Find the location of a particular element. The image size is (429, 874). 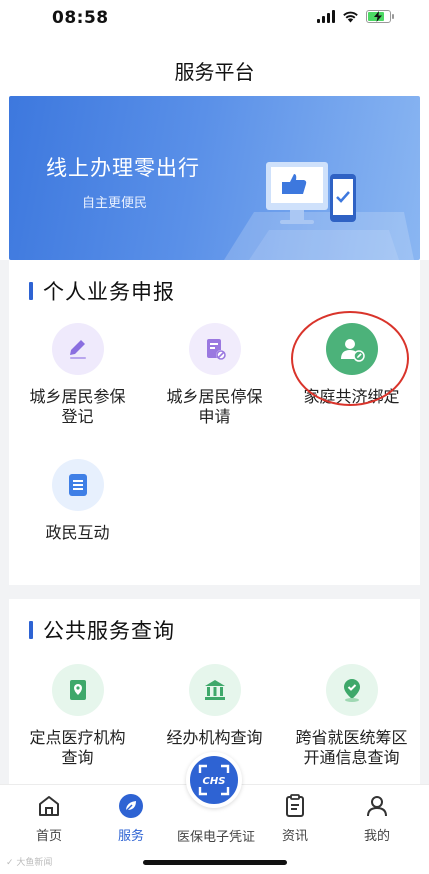

charging-bolt-icon is located at coordinates (378, 16).